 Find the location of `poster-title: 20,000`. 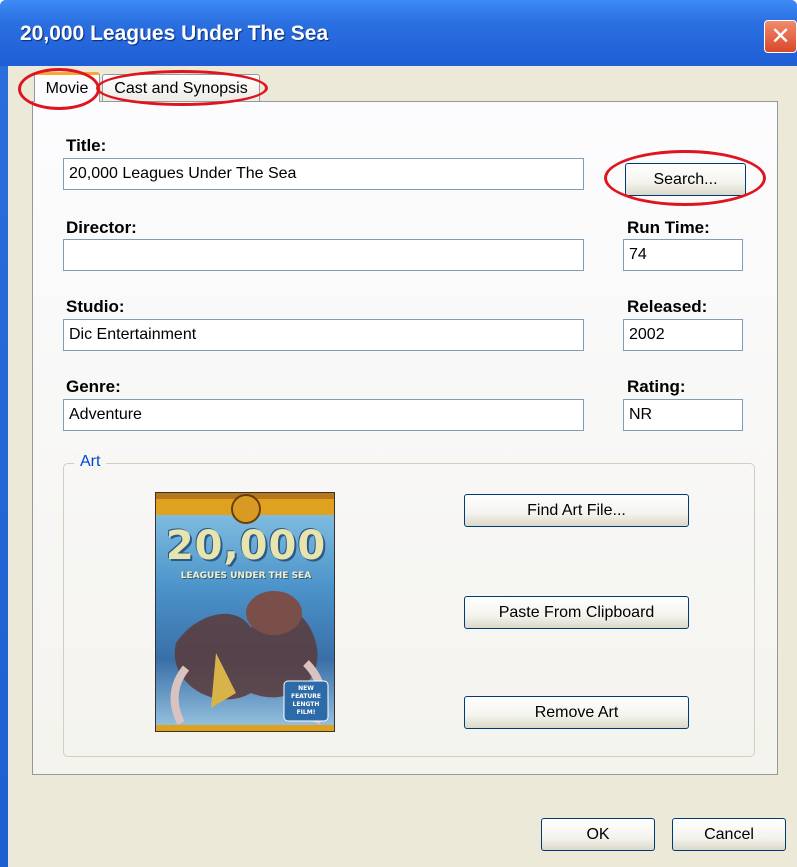

poster-title: 20,000 is located at coordinates (246, 546).